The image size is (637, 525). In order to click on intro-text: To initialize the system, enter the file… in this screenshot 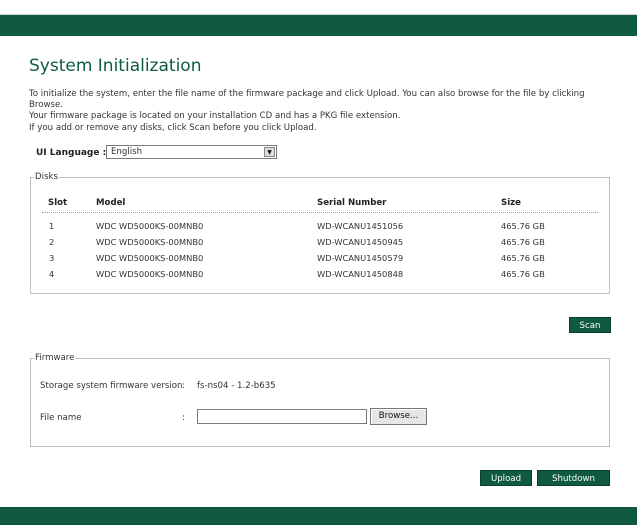, I will do `click(319, 105)`.